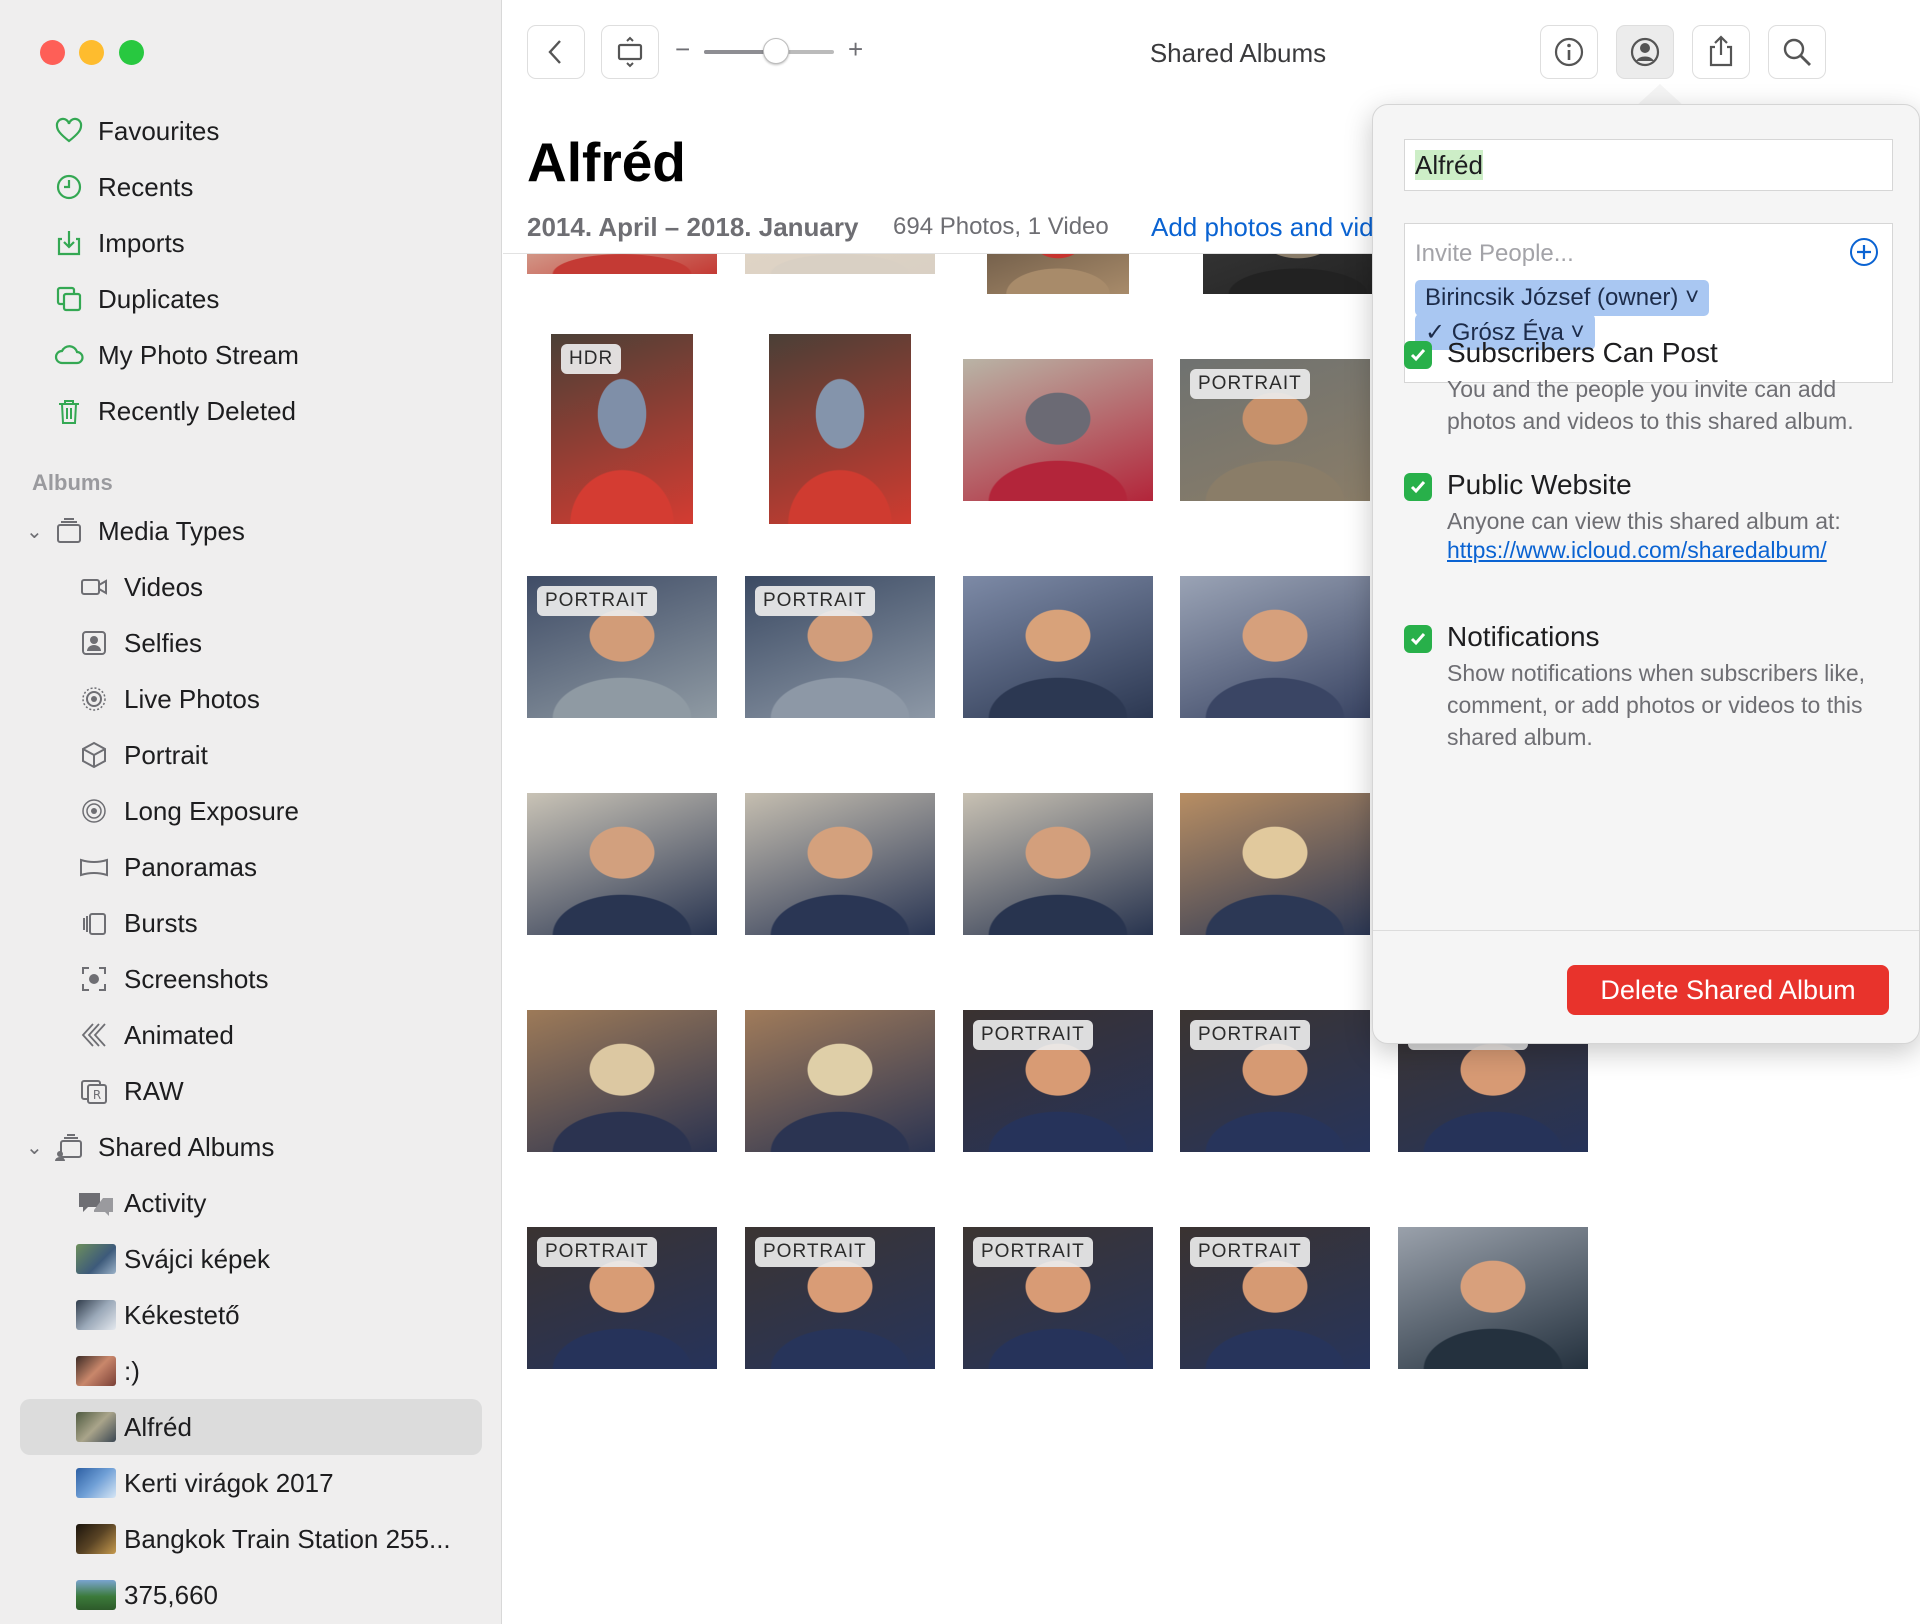 Image resolution: width=1920 pixels, height=1624 pixels. I want to click on sidebar-item-375660: 375,660, so click(251, 1595).